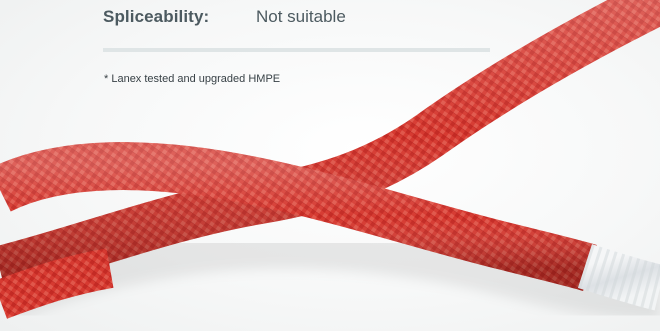  I want to click on rope-lower-arc, so click(57, 283).